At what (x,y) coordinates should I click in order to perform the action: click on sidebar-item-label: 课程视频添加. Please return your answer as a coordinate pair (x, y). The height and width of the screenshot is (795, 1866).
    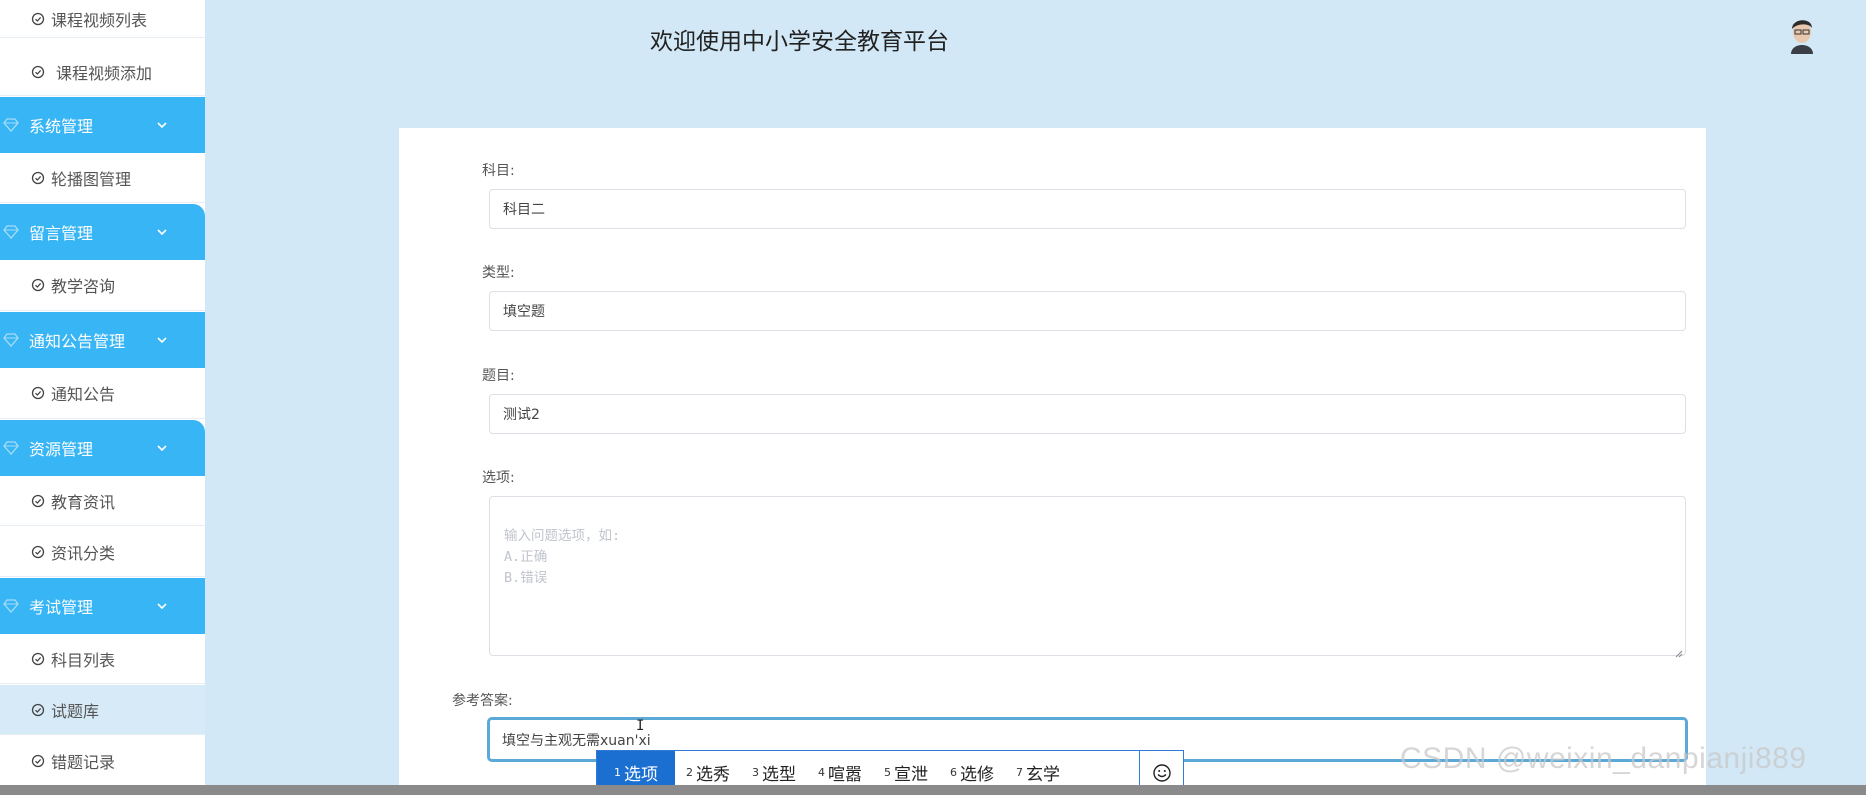
    Looking at the image, I should click on (104, 73).